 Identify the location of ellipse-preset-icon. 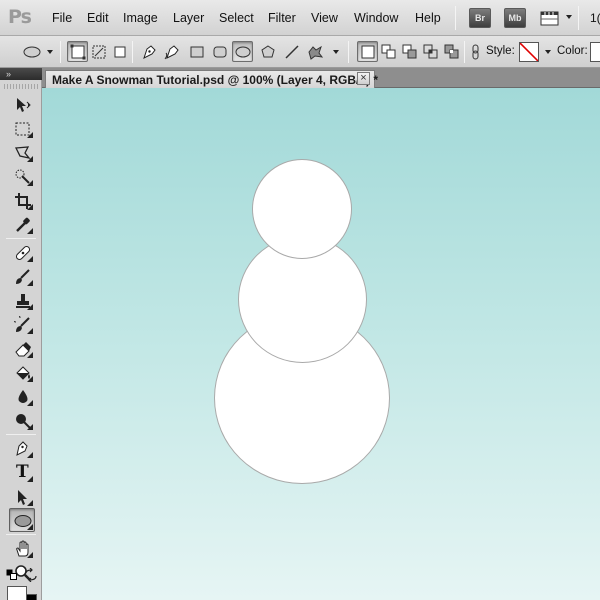
(30, 51).